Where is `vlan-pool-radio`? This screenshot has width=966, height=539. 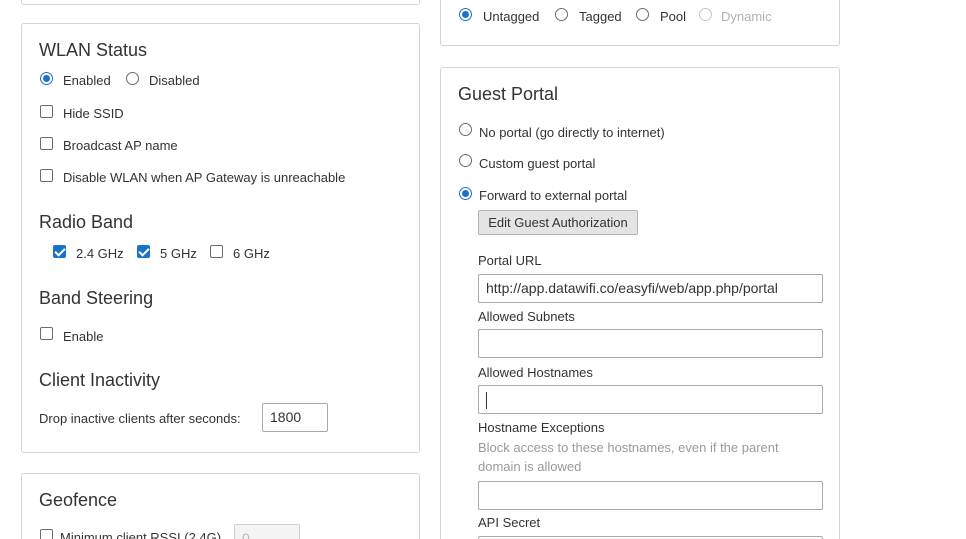 vlan-pool-radio is located at coordinates (642, 14).